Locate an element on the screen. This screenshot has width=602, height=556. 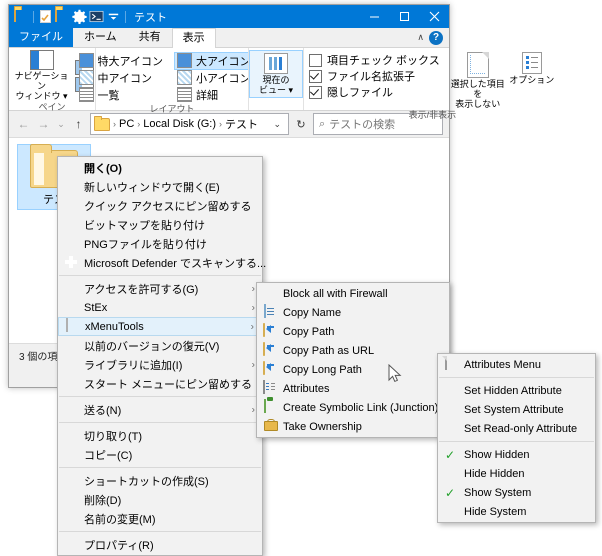
options-label: オプション is located at coordinates (532, 80).